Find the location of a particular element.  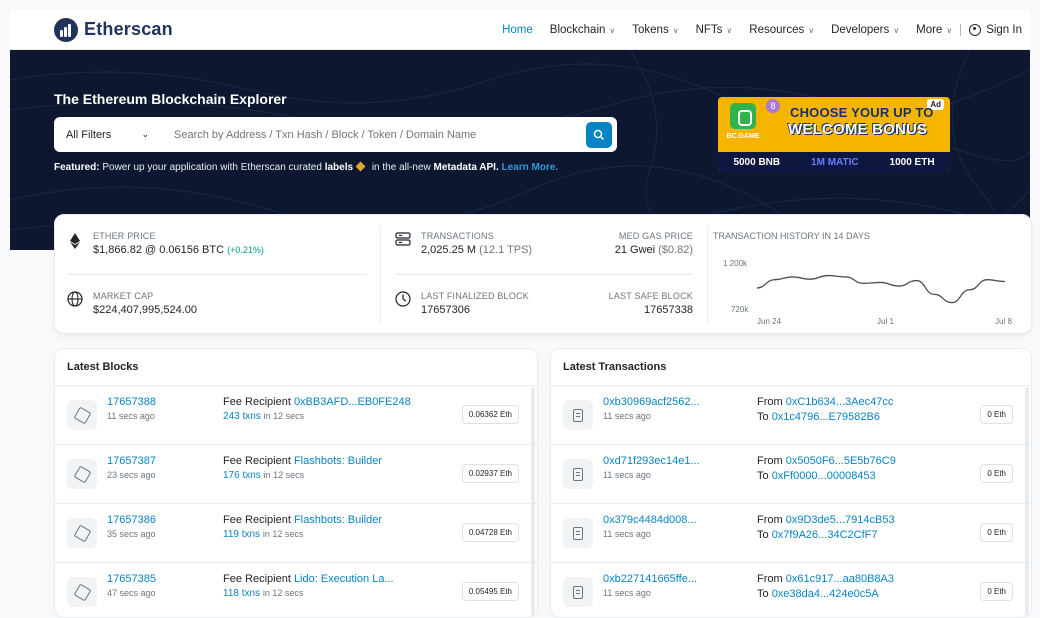

nav-more: More ∨ is located at coordinates (934, 30).